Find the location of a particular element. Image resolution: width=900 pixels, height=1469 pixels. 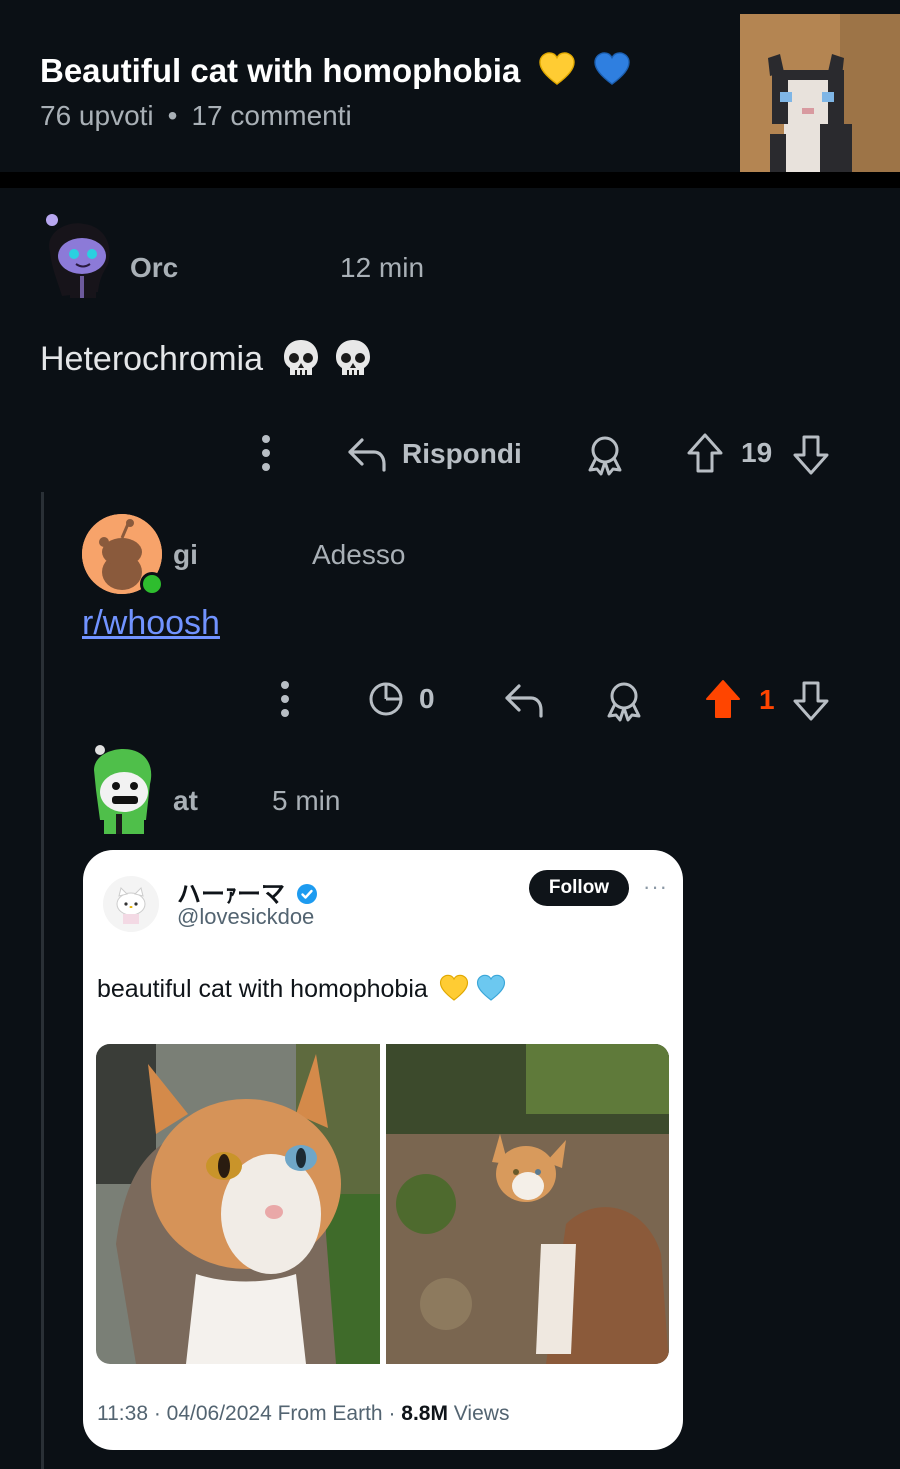

upvote-button-active is located at coordinates (723, 699).